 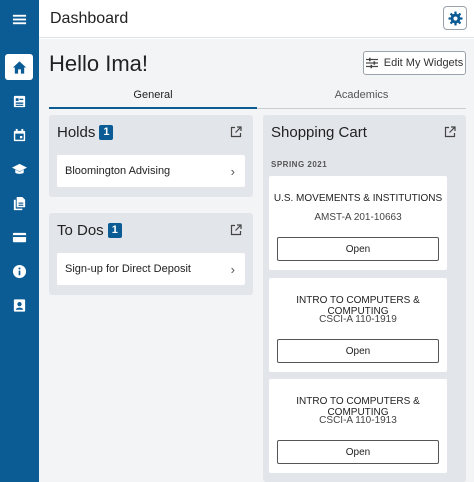 I want to click on graduation-cap-icon, so click(x=19, y=168).